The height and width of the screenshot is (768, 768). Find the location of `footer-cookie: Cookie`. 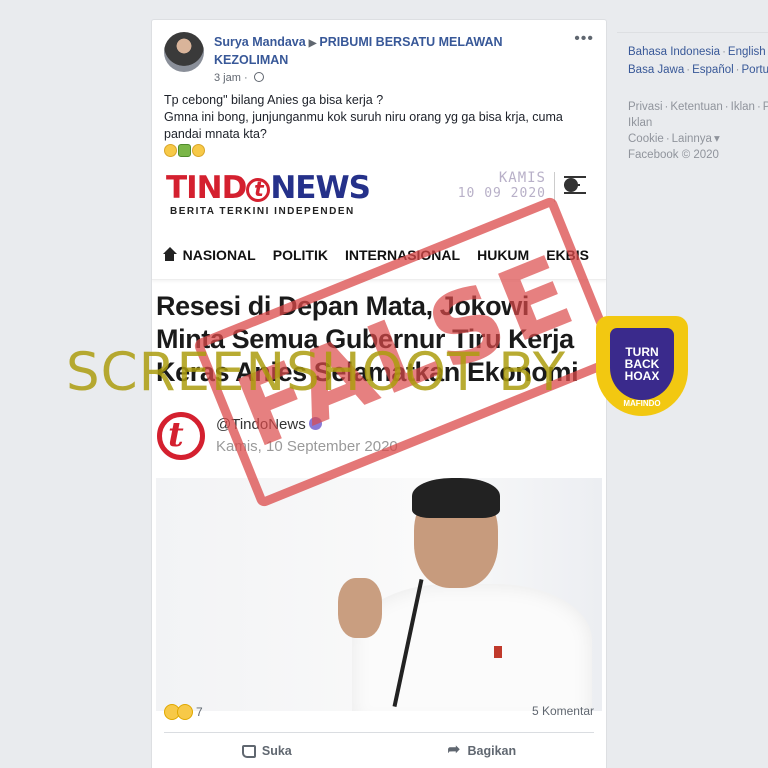

footer-cookie: Cookie is located at coordinates (646, 139).